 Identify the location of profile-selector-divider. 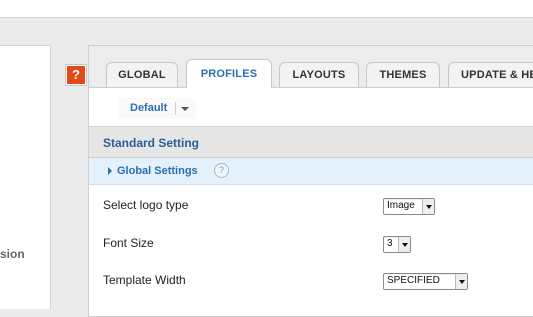
(175, 108).